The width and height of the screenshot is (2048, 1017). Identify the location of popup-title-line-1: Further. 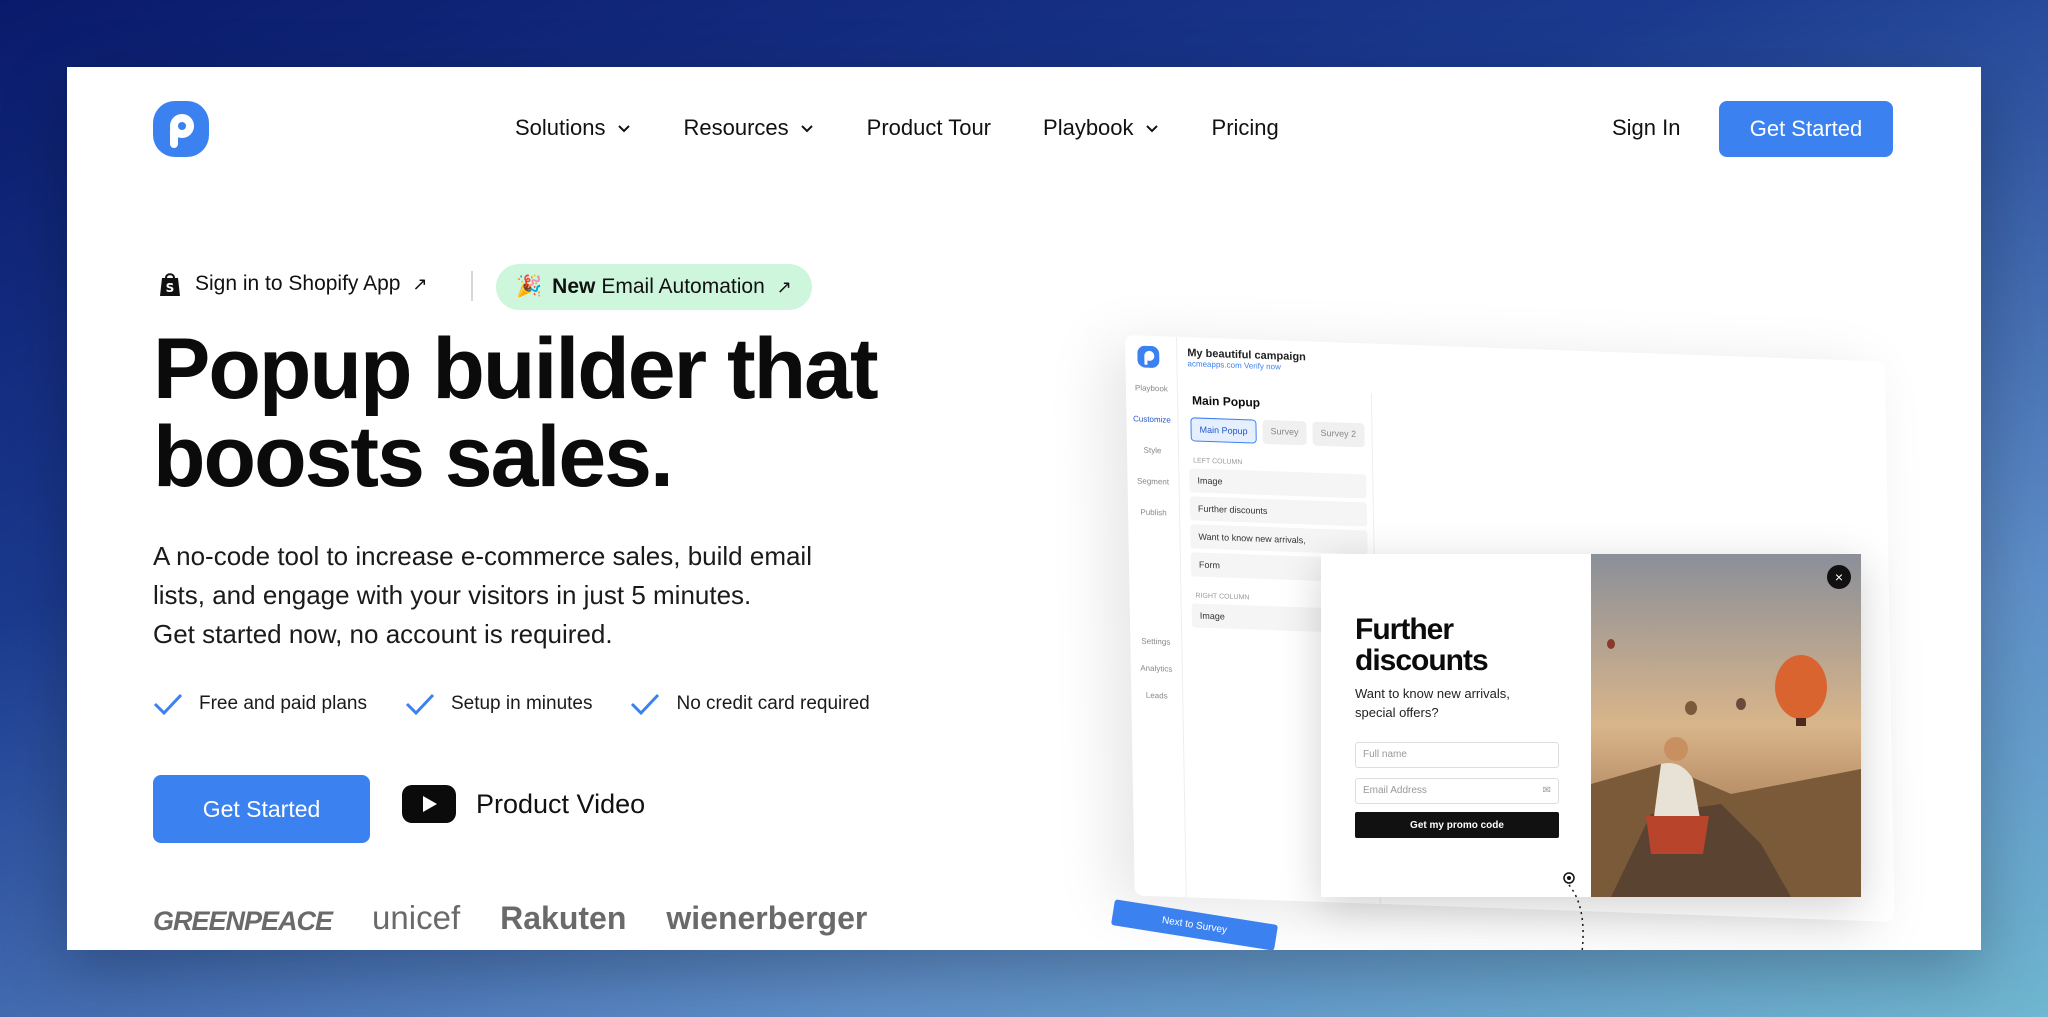
(1404, 629).